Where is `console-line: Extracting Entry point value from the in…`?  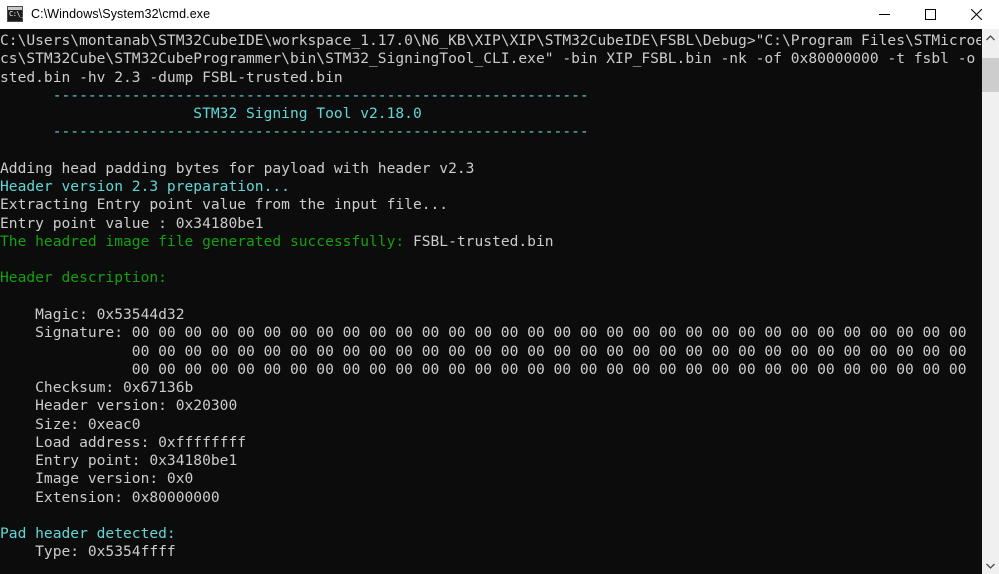
console-line: Extracting Entry point value from the in… is located at coordinates (490, 205).